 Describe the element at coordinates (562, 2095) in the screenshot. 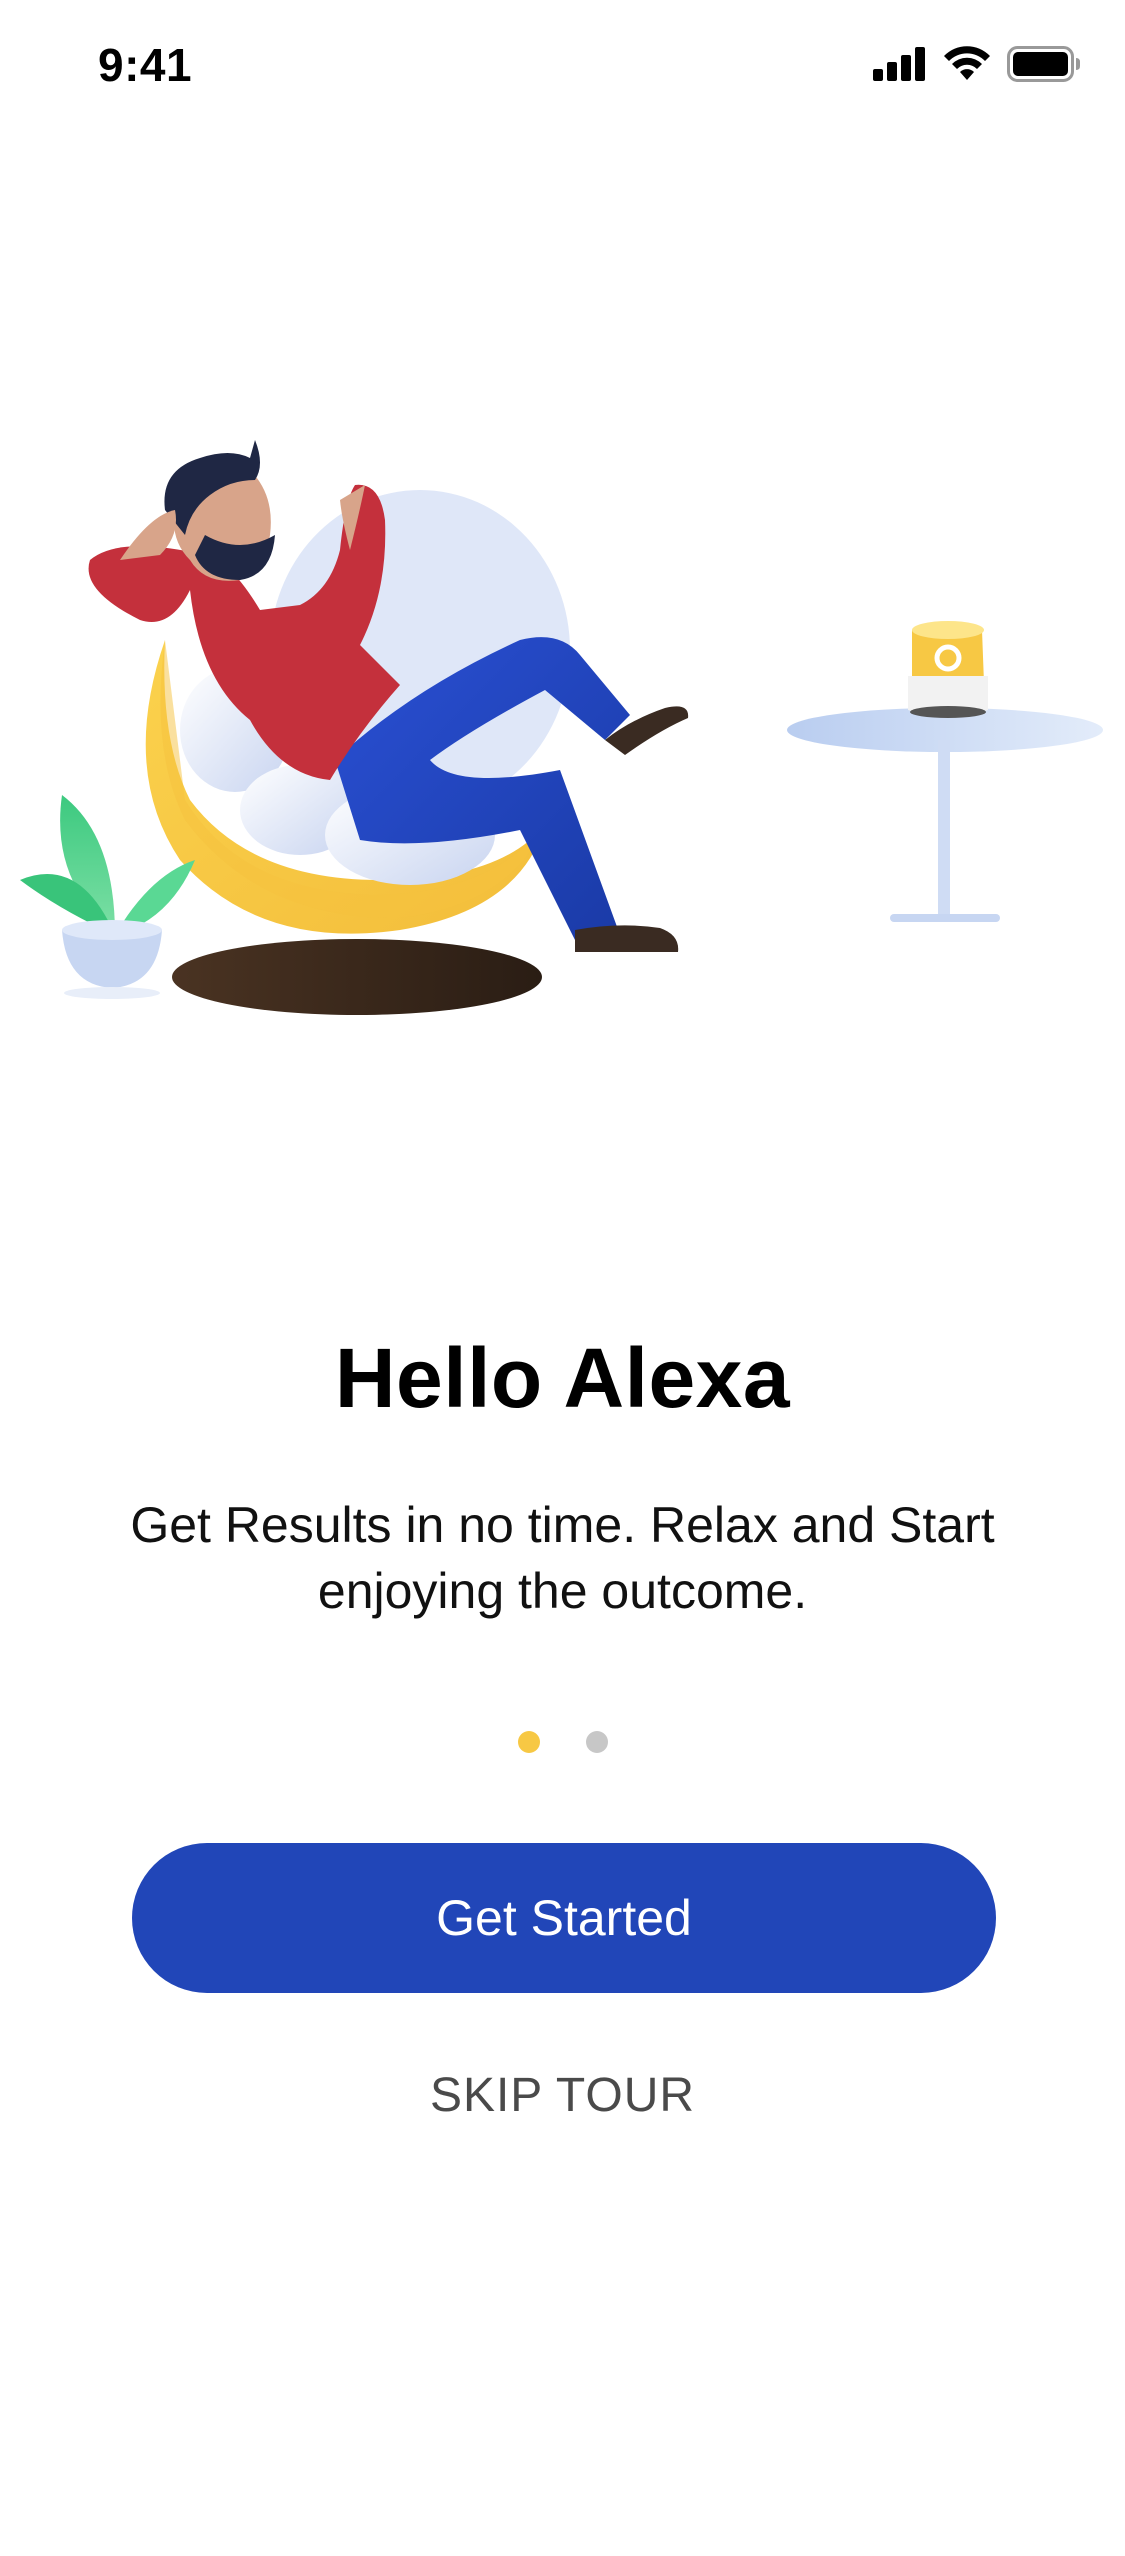

I see `skip-tour-link: SKIP TOUR` at that location.